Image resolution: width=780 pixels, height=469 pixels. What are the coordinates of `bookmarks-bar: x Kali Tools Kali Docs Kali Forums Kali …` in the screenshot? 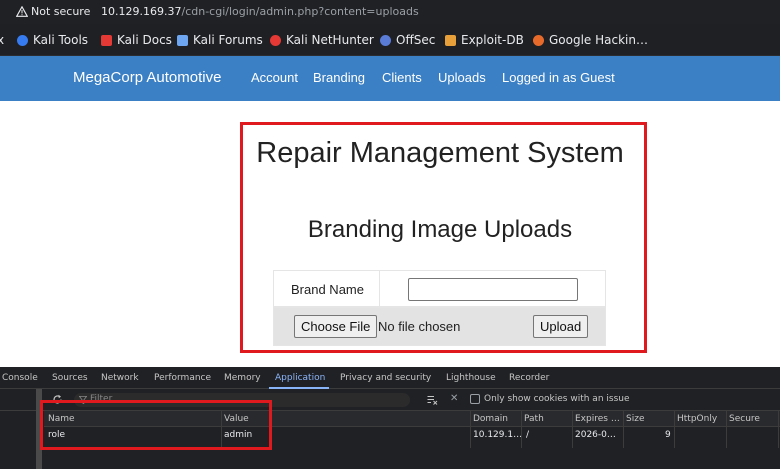 It's located at (390, 40).